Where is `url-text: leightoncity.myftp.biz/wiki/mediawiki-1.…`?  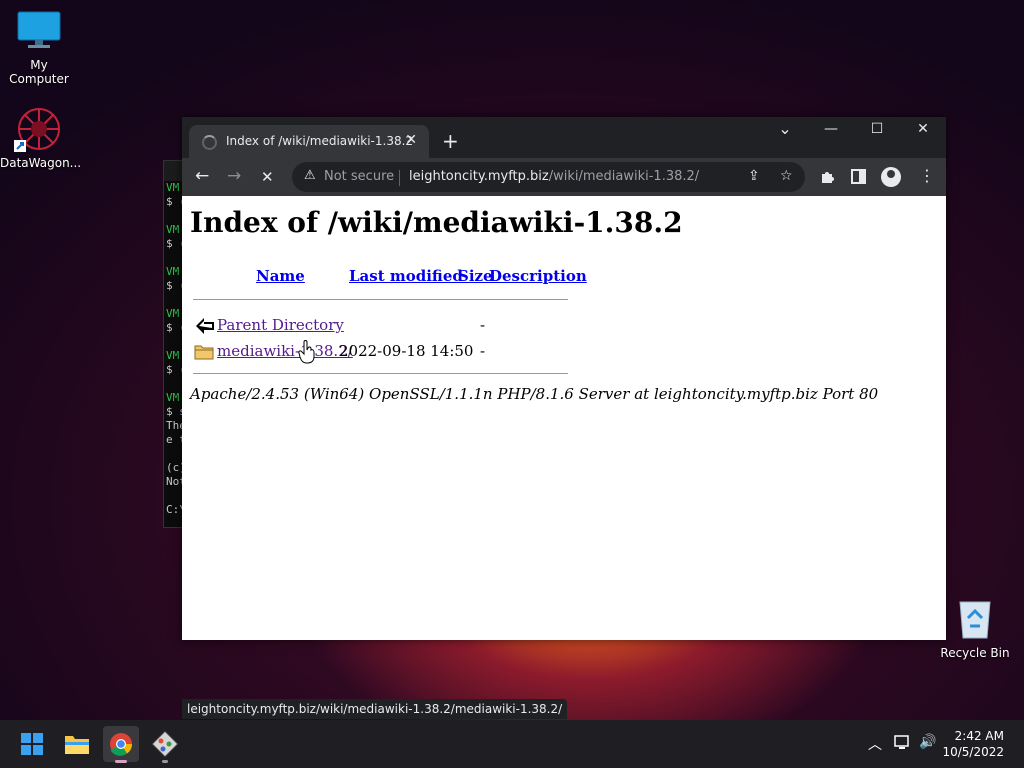 url-text: leightoncity.myftp.biz/wiki/mediawiki-1.… is located at coordinates (554, 176).